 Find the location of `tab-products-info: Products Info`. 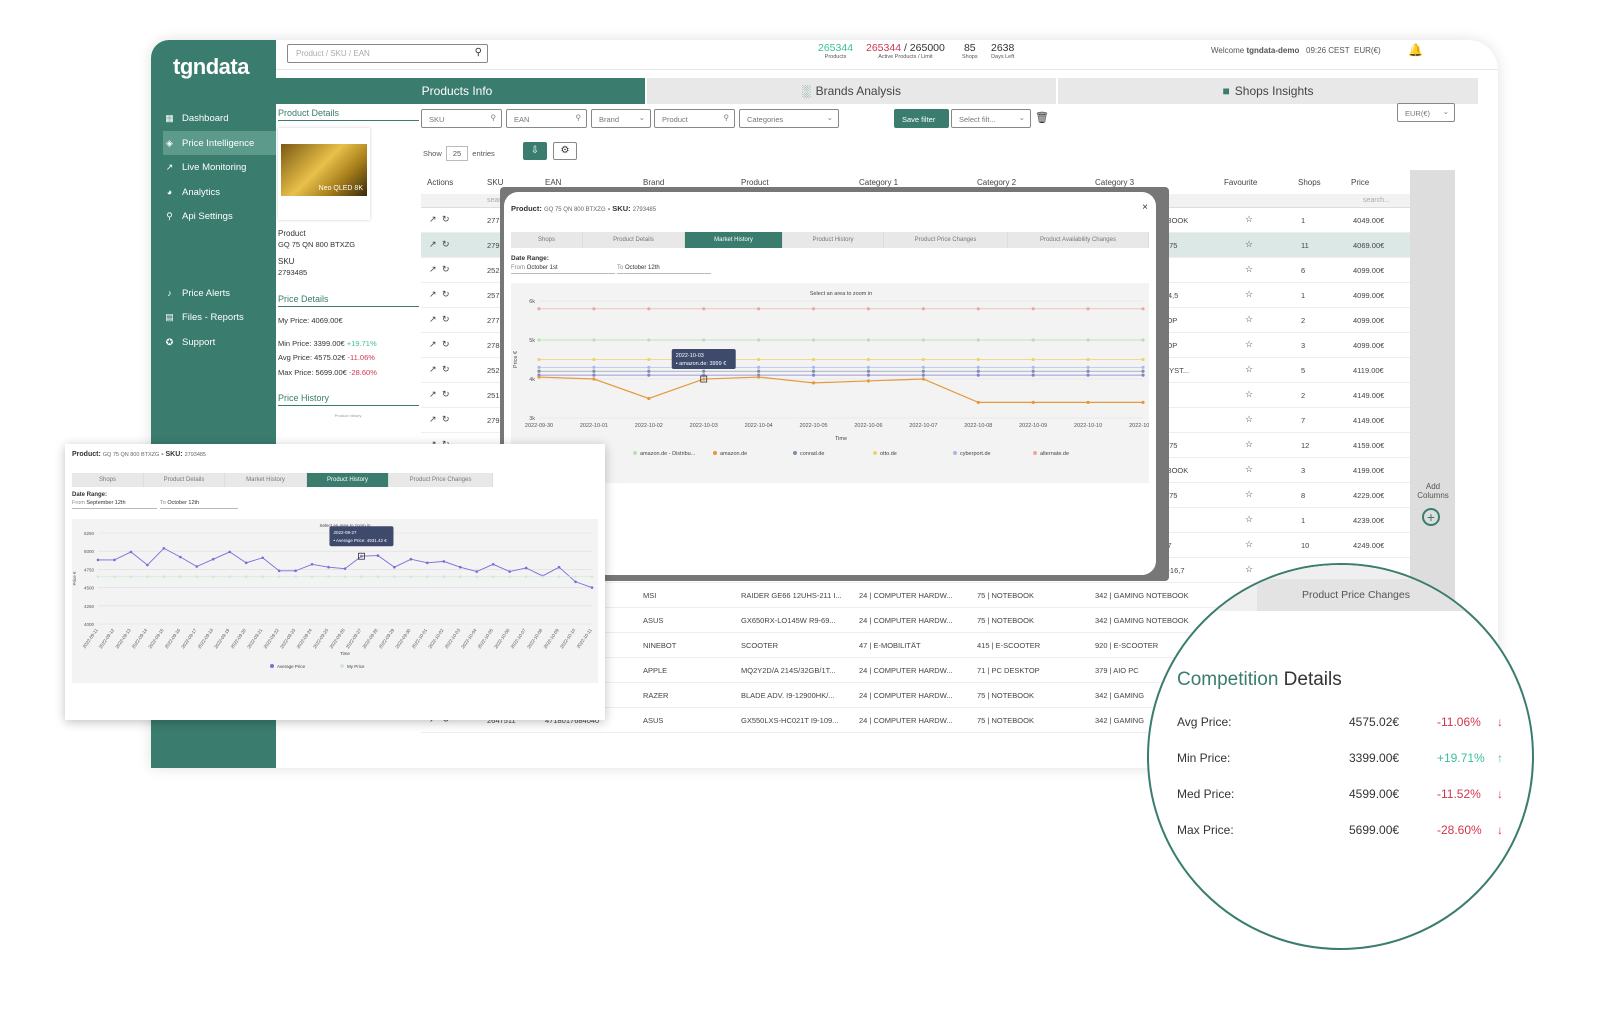

tab-products-info: Products Info is located at coordinates (457, 91).